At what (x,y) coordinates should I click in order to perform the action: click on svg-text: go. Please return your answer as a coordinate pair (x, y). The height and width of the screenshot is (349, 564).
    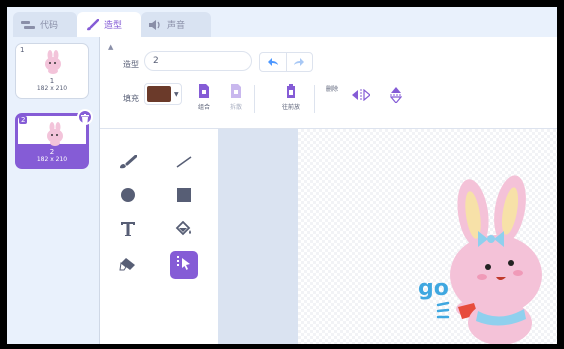
    Looking at the image, I should click on (433, 288).